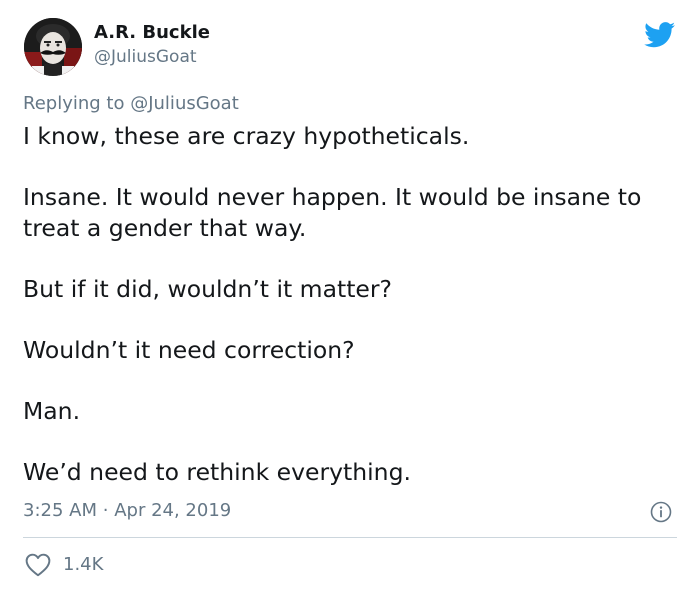 Image resolution: width=700 pixels, height=592 pixels. I want to click on avatar, so click(53, 47).